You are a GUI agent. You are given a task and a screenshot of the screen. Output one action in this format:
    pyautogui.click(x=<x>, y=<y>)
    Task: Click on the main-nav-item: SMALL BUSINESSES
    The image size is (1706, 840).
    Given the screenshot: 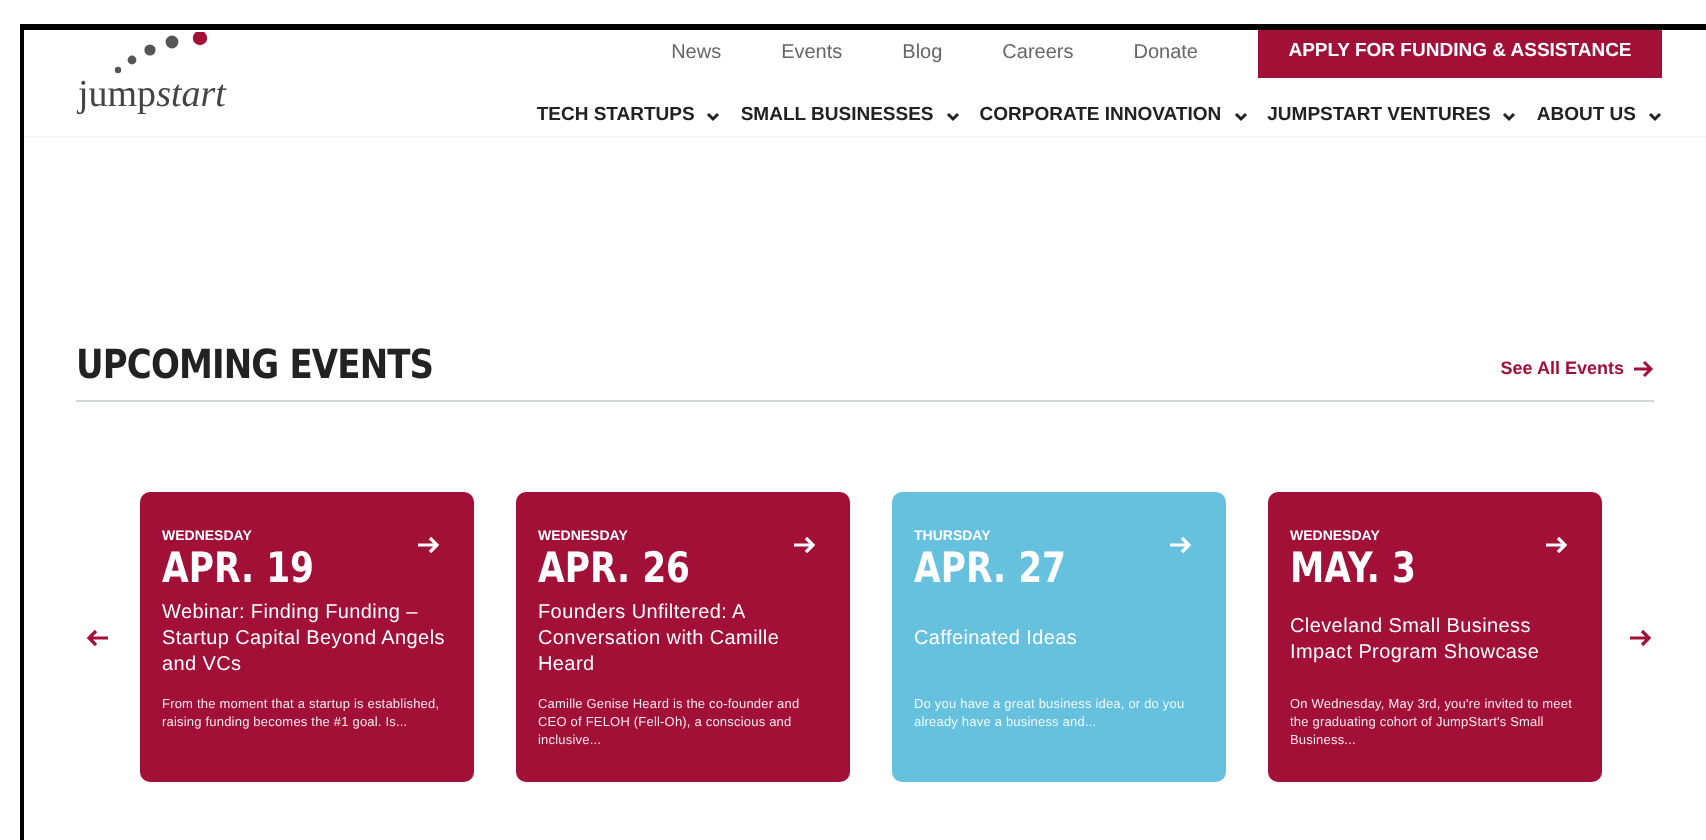 What is the action you would take?
    pyautogui.click(x=850, y=116)
    